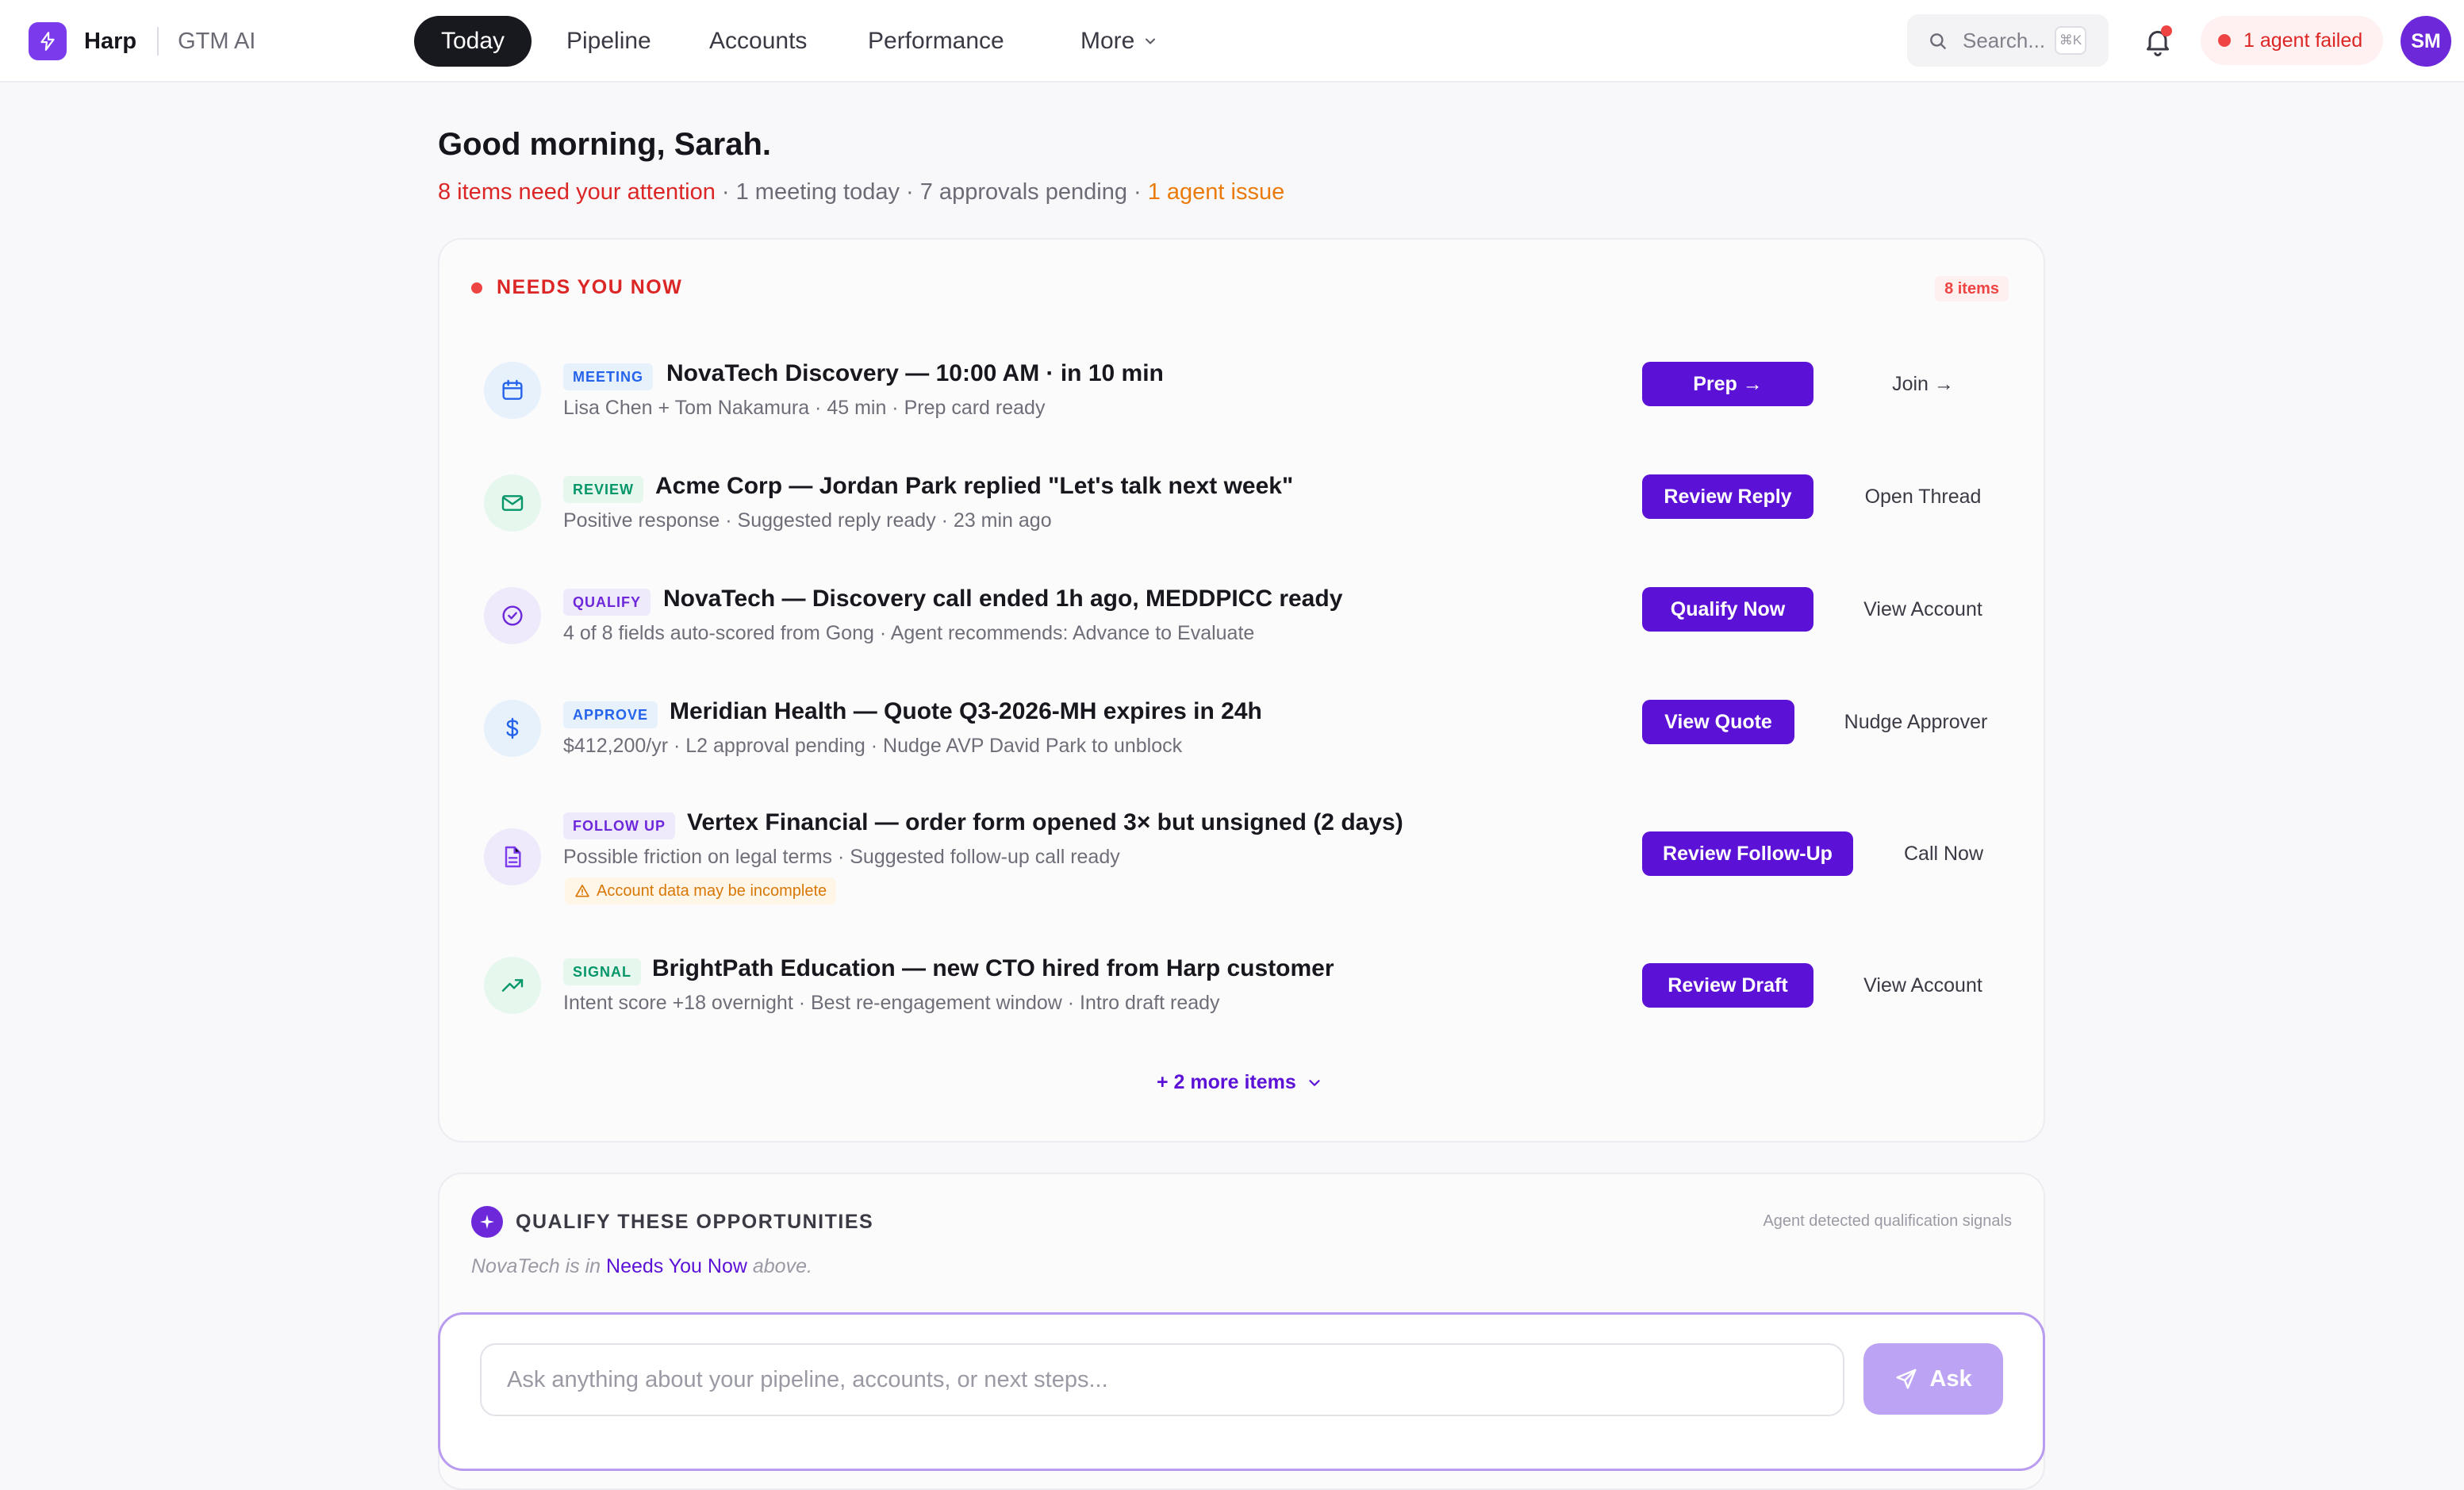 This screenshot has height=1490, width=2464. Describe the element at coordinates (512, 728) in the screenshot. I see `dollar-icon` at that location.